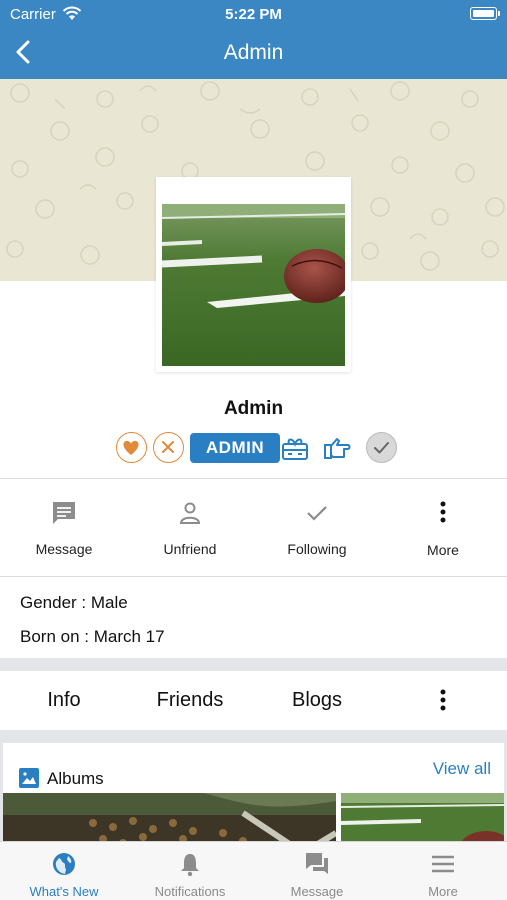  I want to click on close-icon, so click(168, 447).